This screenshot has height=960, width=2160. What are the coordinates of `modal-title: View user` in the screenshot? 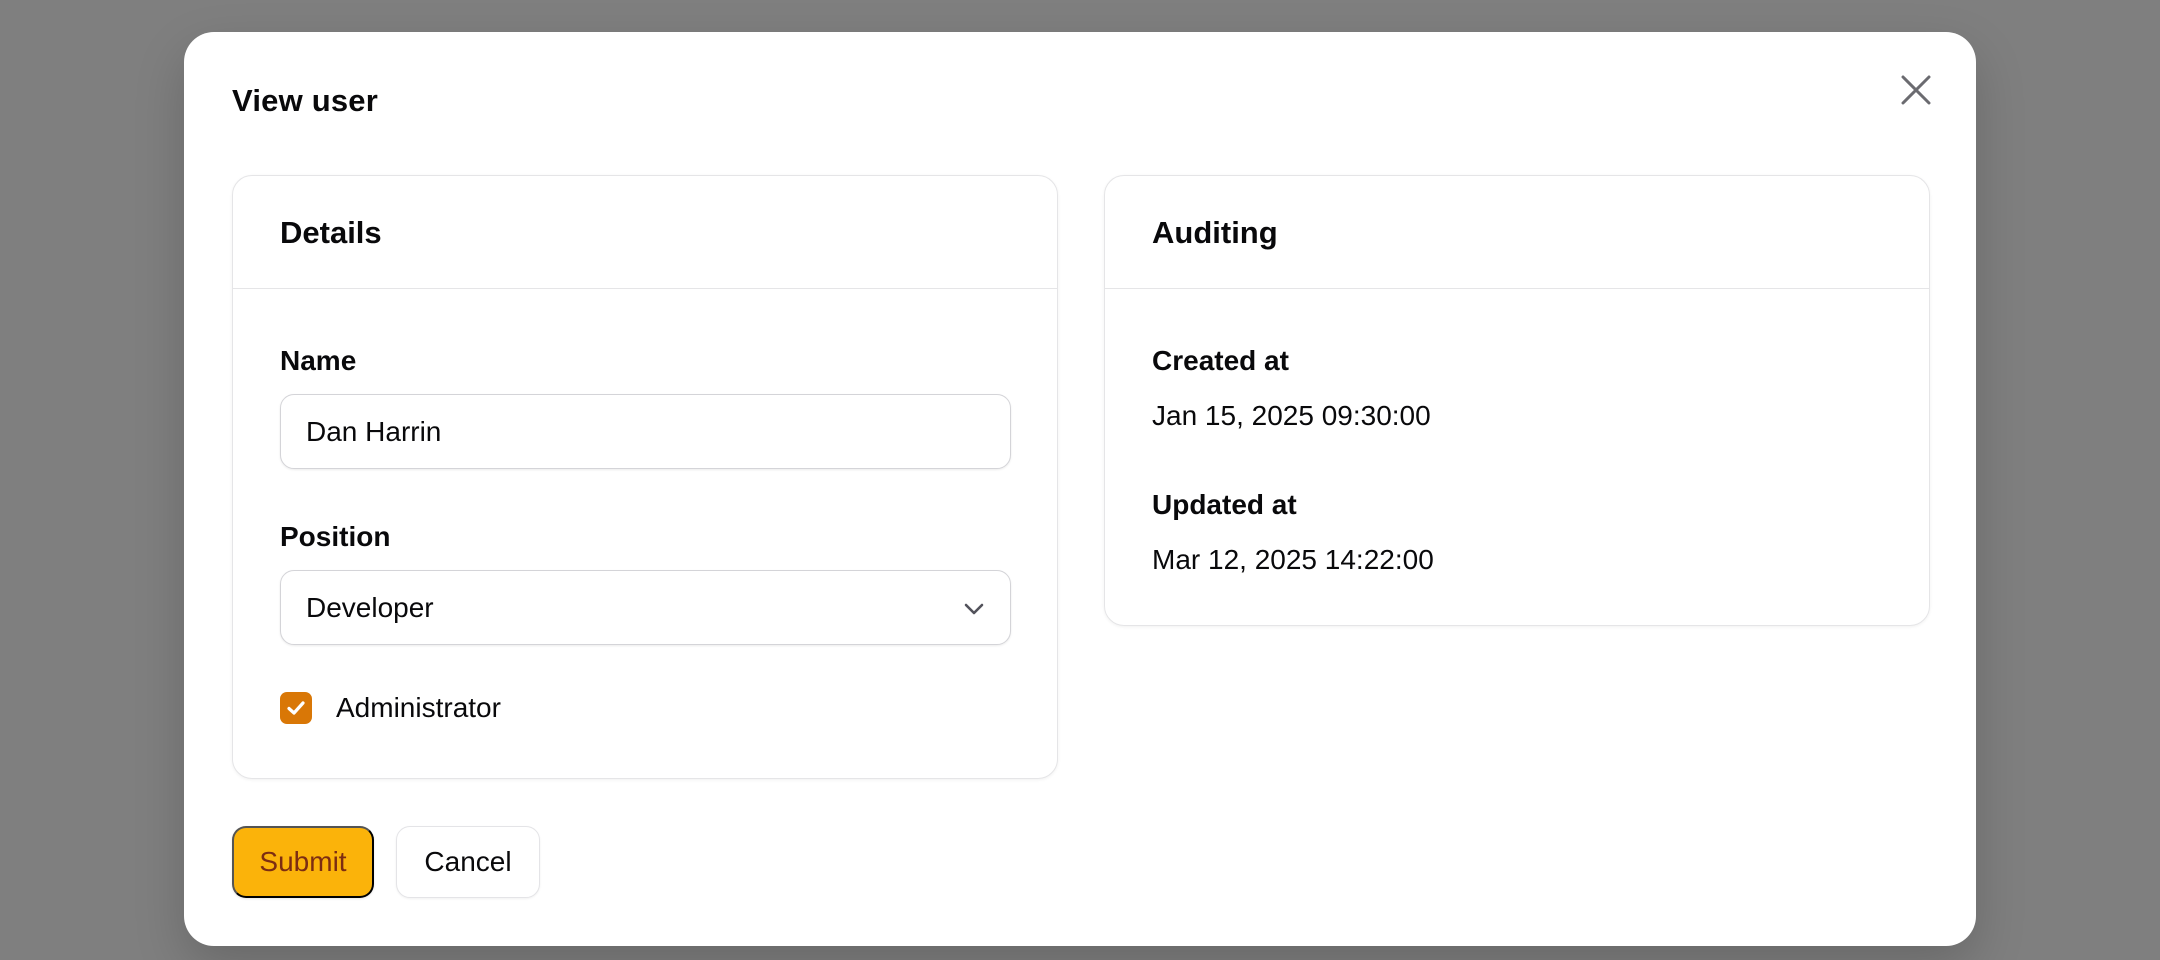 It's located at (305, 100).